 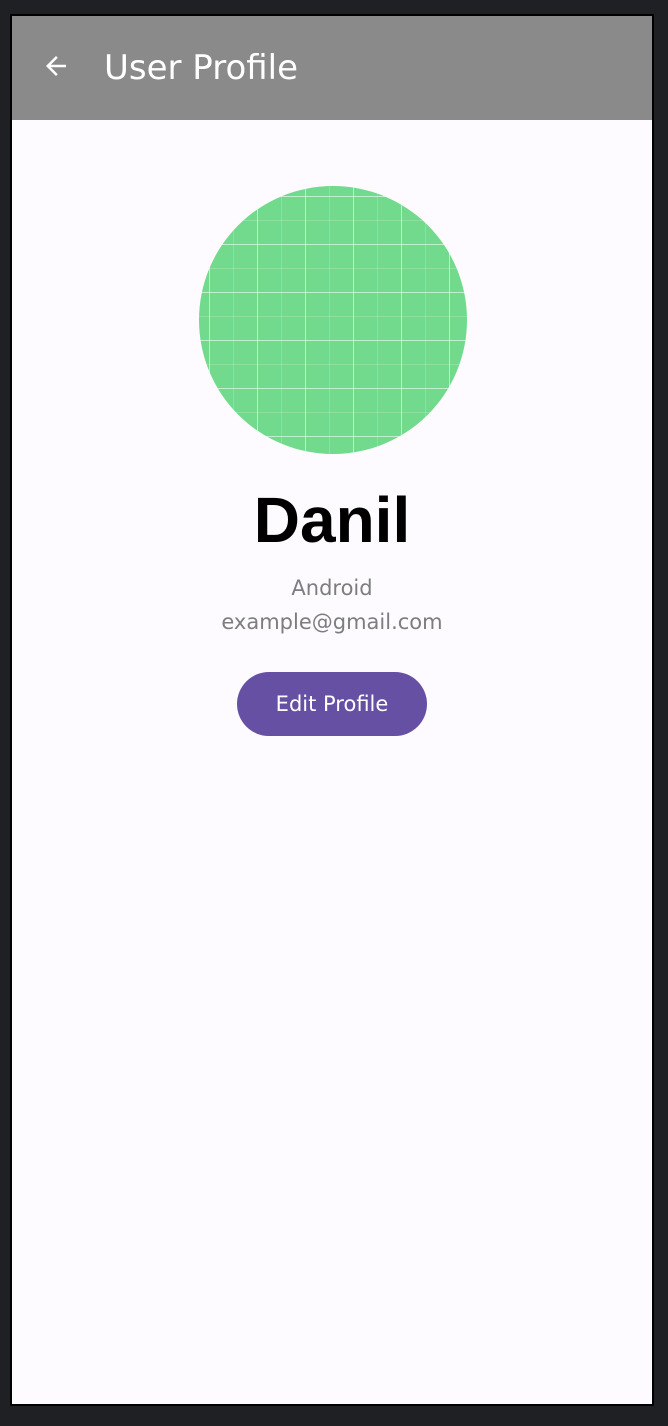 I want to click on back-button, so click(x=56, y=68).